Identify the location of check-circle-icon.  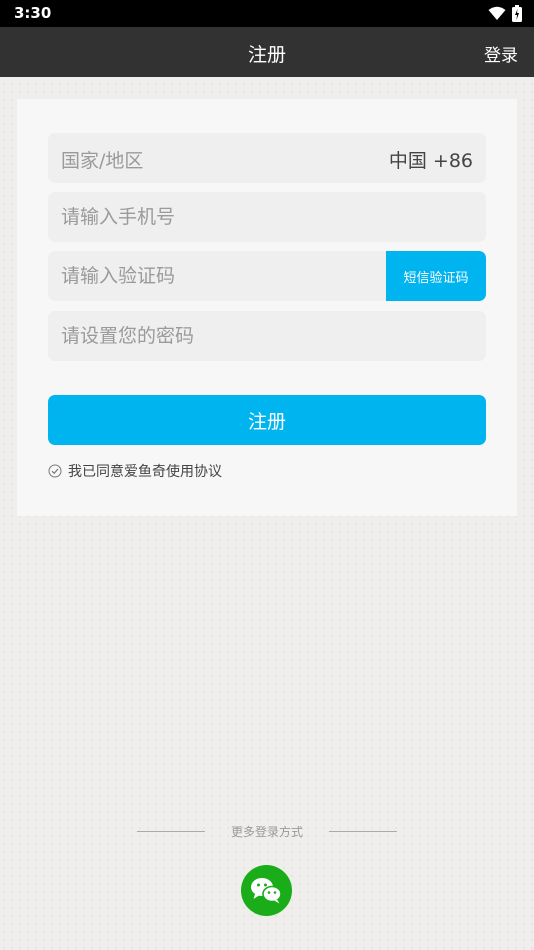
(55, 471).